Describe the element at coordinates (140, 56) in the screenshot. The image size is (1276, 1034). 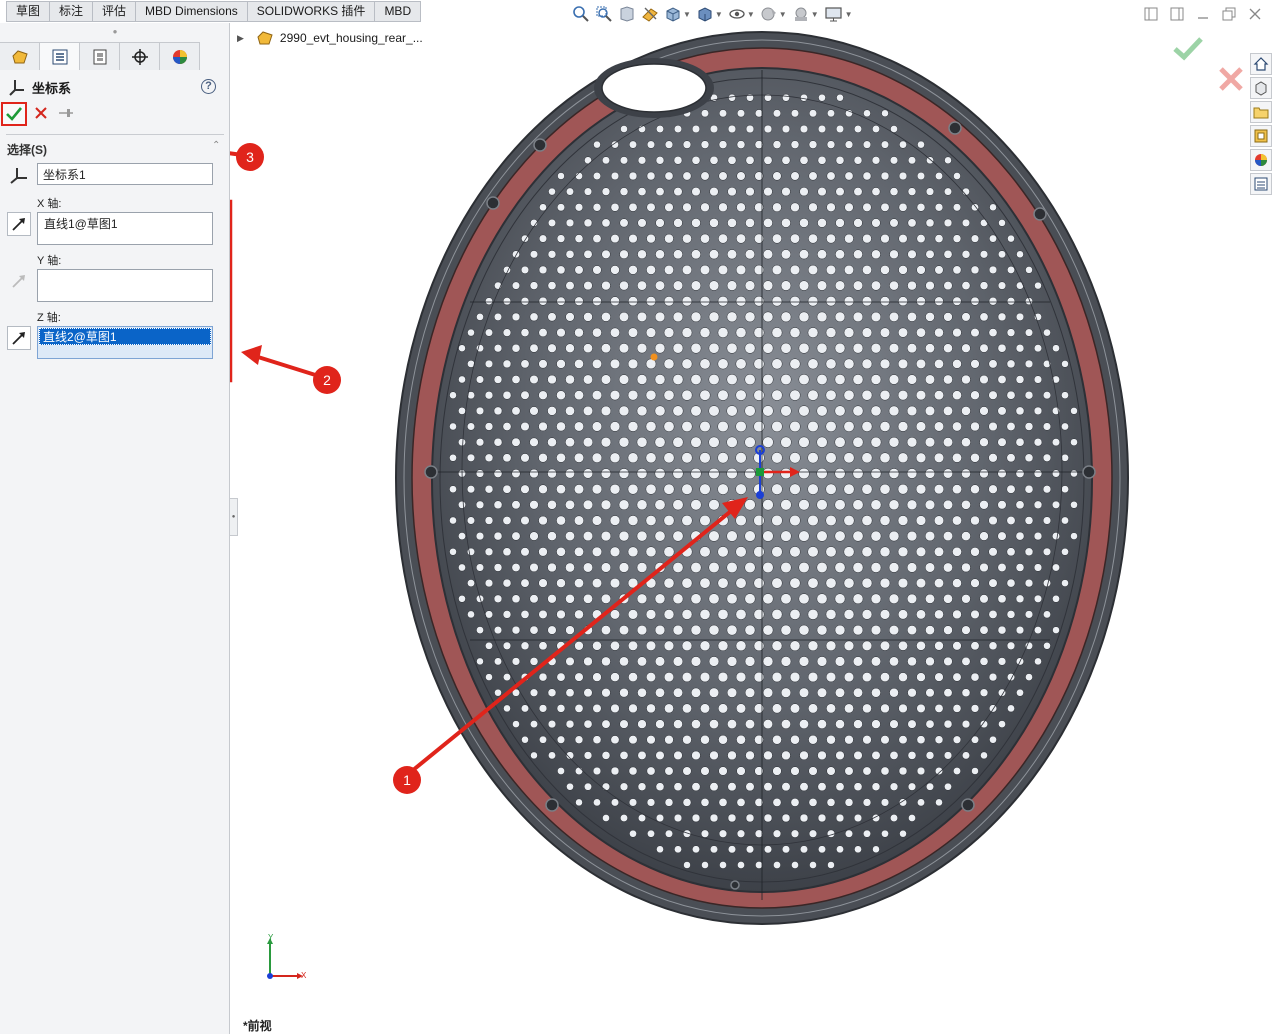
I see `dimxpert-icon` at that location.